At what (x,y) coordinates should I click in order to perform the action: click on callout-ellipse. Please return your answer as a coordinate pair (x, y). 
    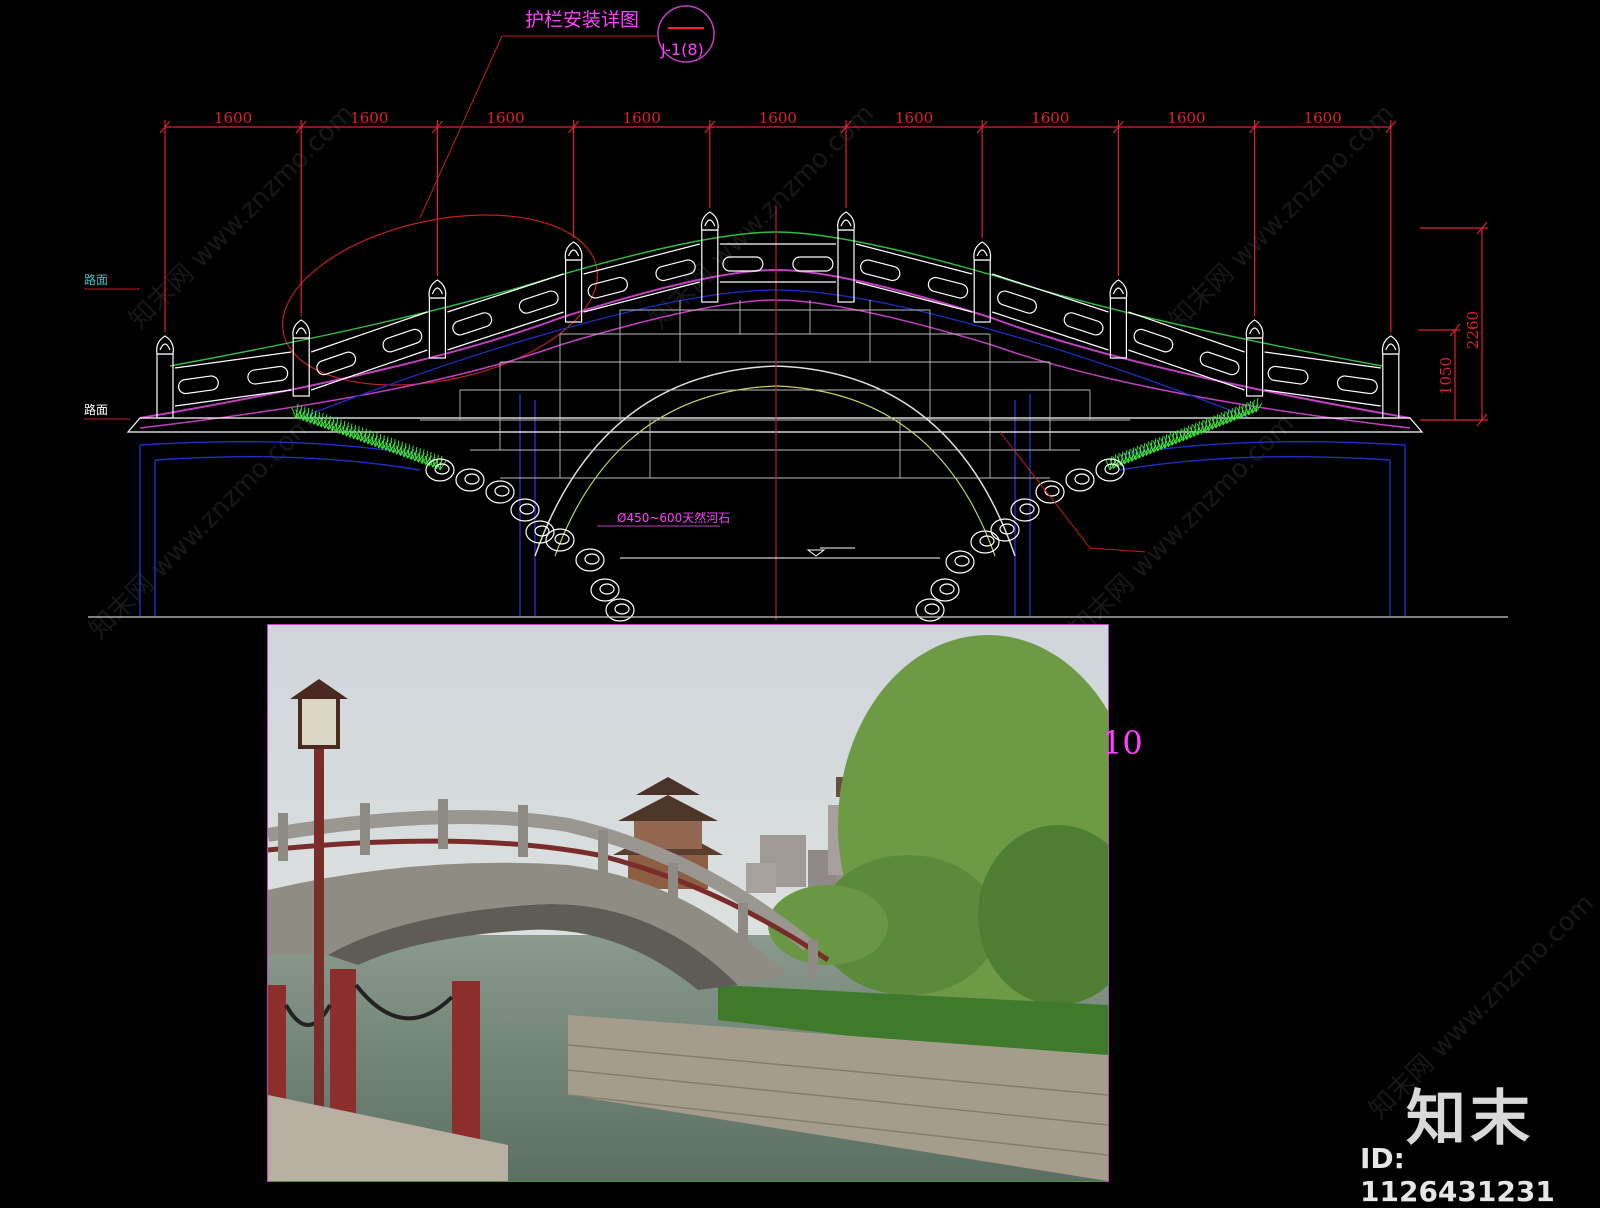
    Looking at the image, I should click on (440, 300).